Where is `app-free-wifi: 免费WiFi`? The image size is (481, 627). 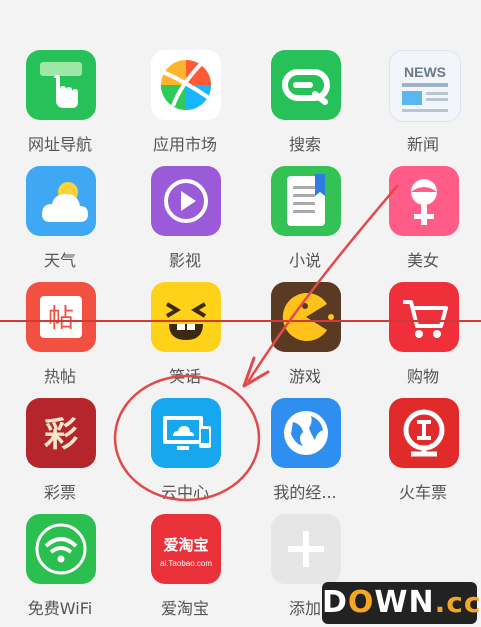 app-free-wifi: 免费WiFi is located at coordinates (60, 559).